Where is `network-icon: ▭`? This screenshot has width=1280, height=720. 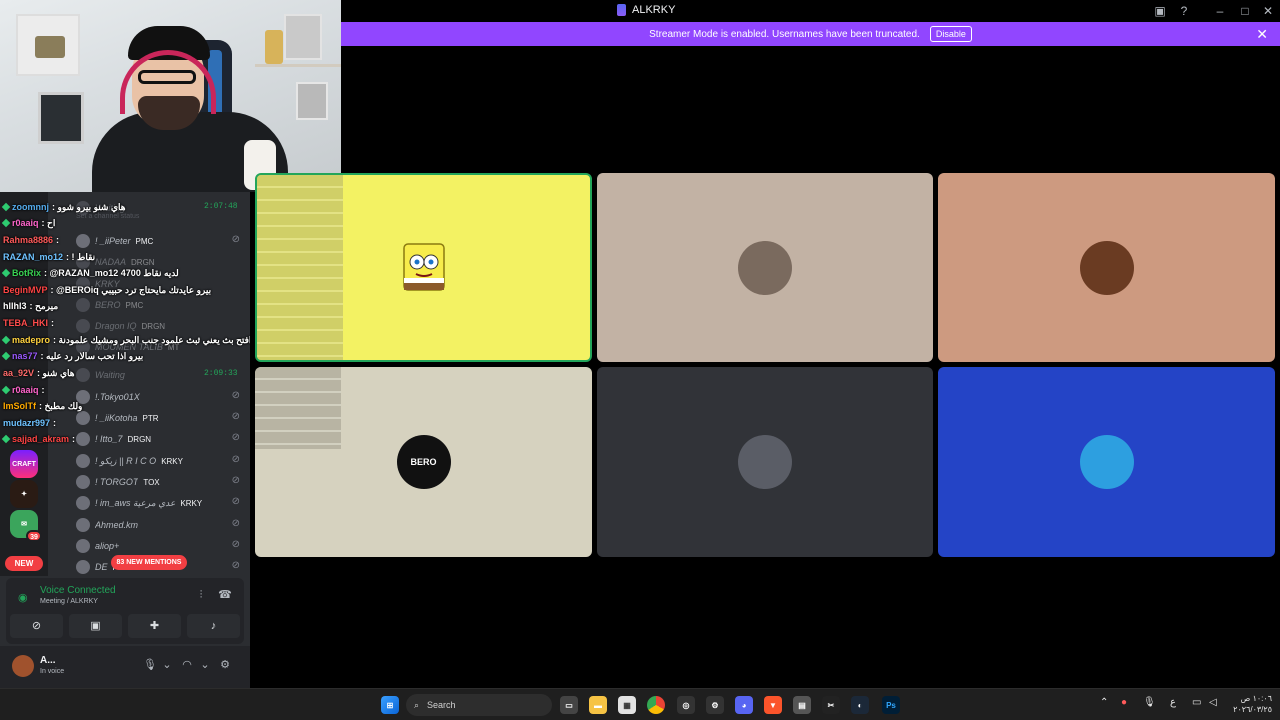 network-icon: ▭ is located at coordinates (1196, 702).